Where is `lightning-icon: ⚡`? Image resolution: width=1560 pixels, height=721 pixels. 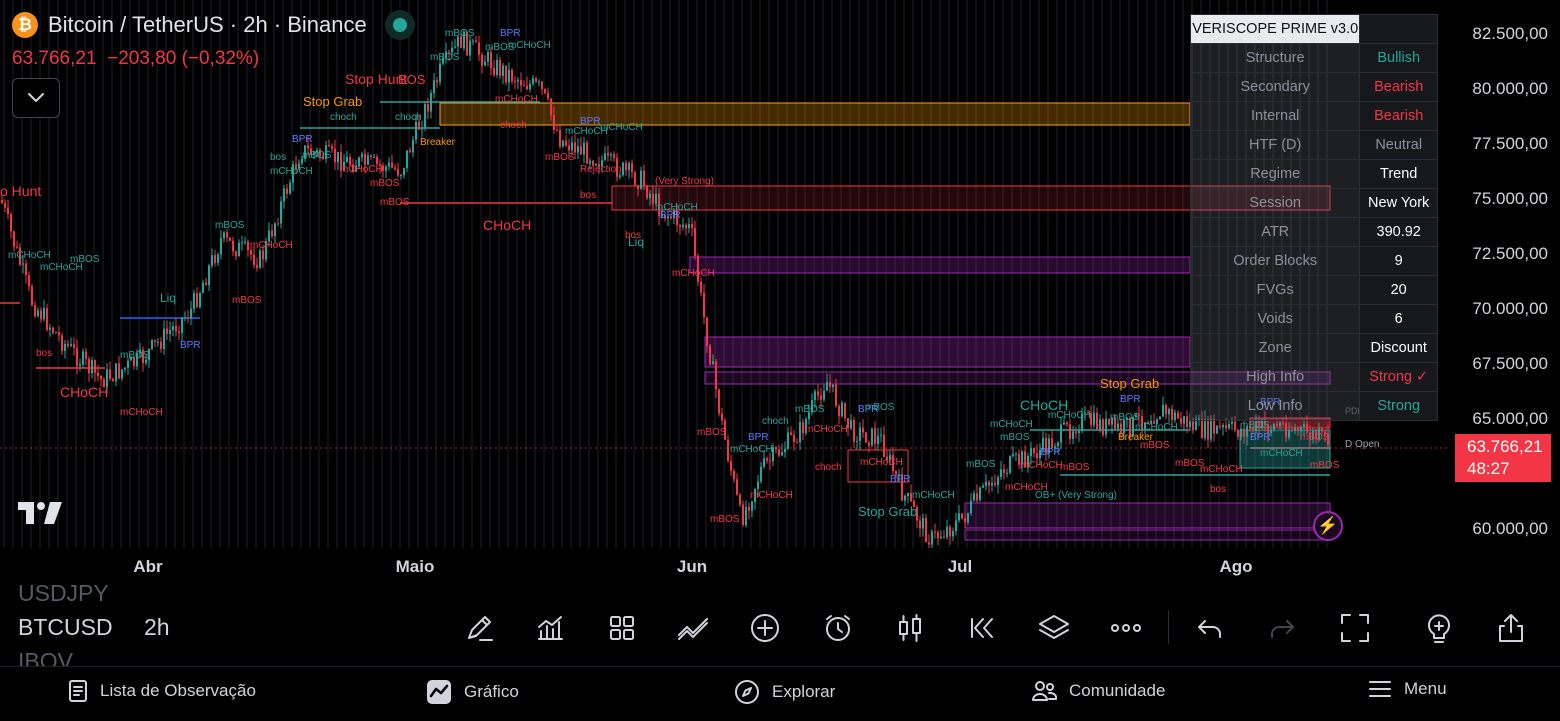 lightning-icon: ⚡ is located at coordinates (1328, 526).